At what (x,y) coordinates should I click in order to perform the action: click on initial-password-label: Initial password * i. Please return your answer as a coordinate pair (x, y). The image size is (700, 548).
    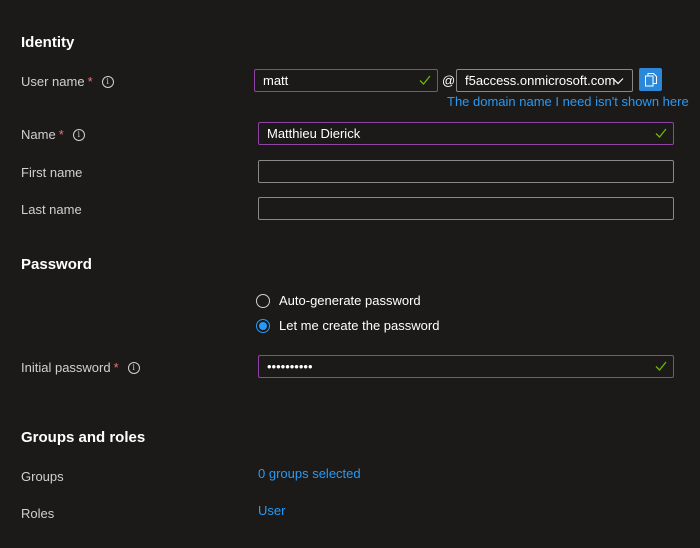
    Looking at the image, I should click on (80, 367).